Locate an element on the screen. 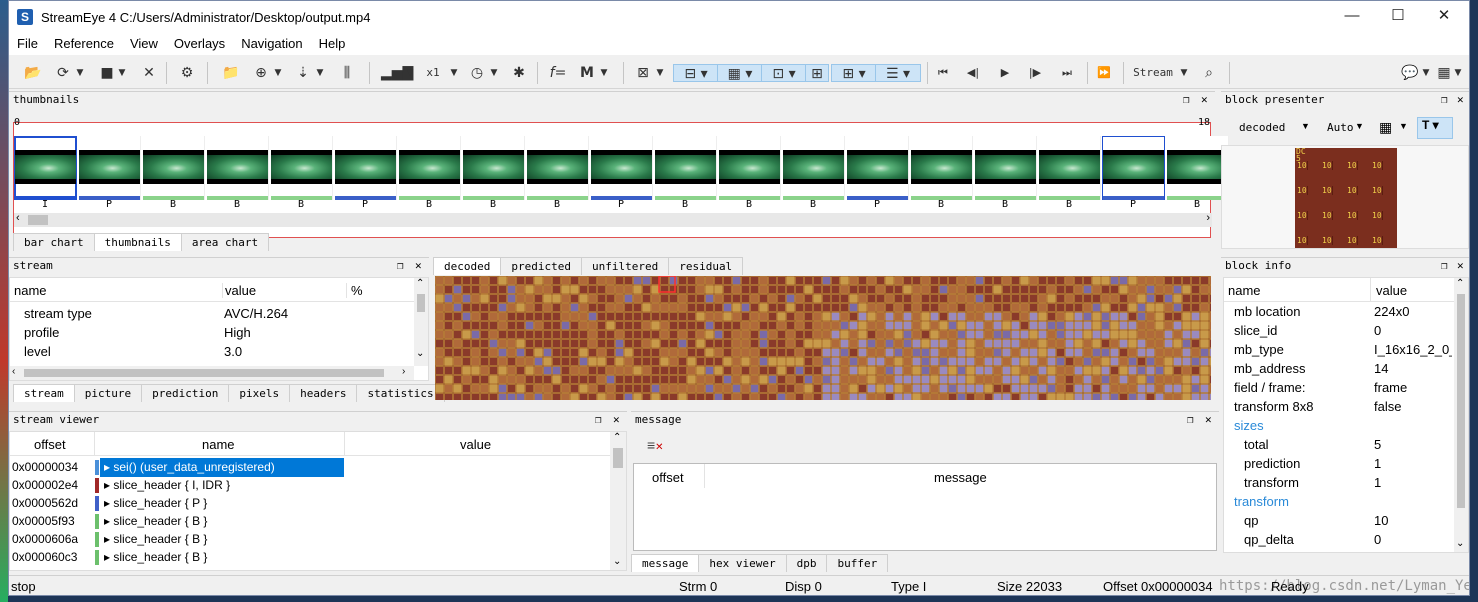 This screenshot has height=602, width=1478. next-frame-icon: |▶ is located at coordinates (1035, 73).